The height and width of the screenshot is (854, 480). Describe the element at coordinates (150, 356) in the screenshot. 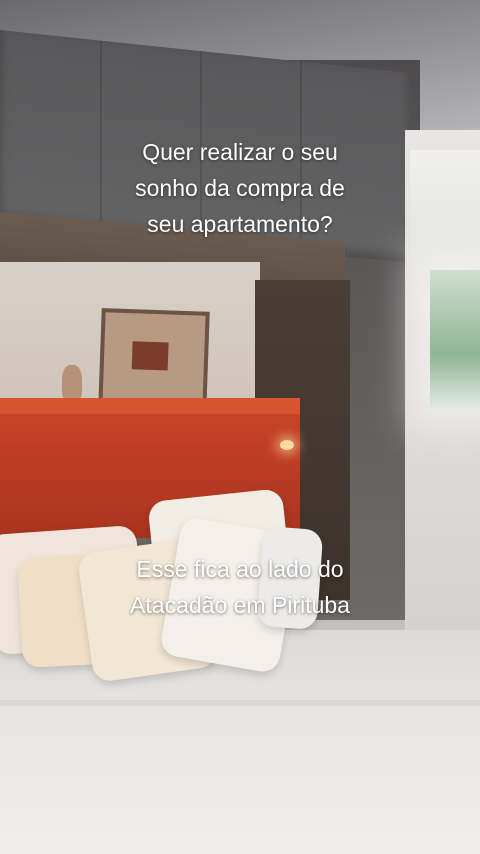

I see `picture-art` at that location.